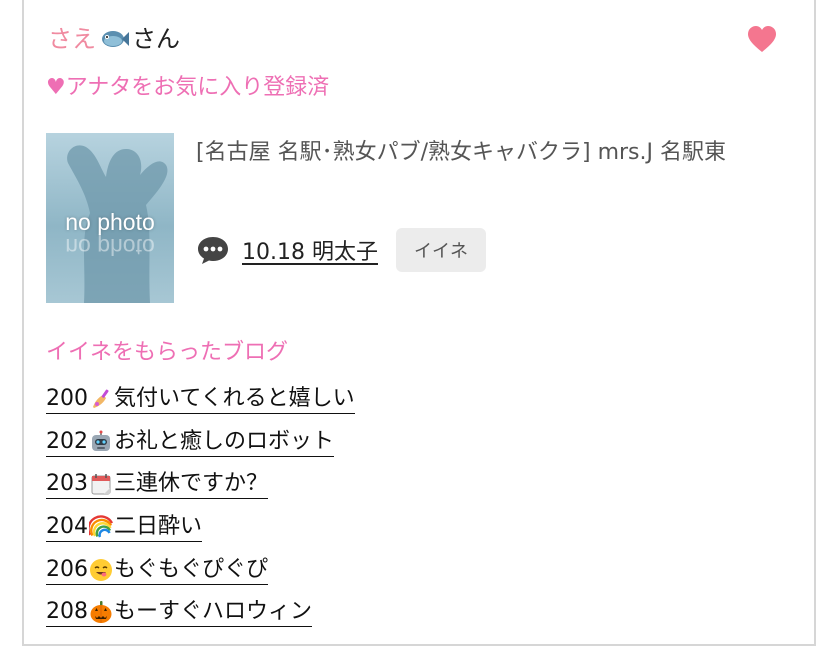 The image size is (840, 652). Describe the element at coordinates (101, 484) in the screenshot. I see `calendar-emoji-icon` at that location.